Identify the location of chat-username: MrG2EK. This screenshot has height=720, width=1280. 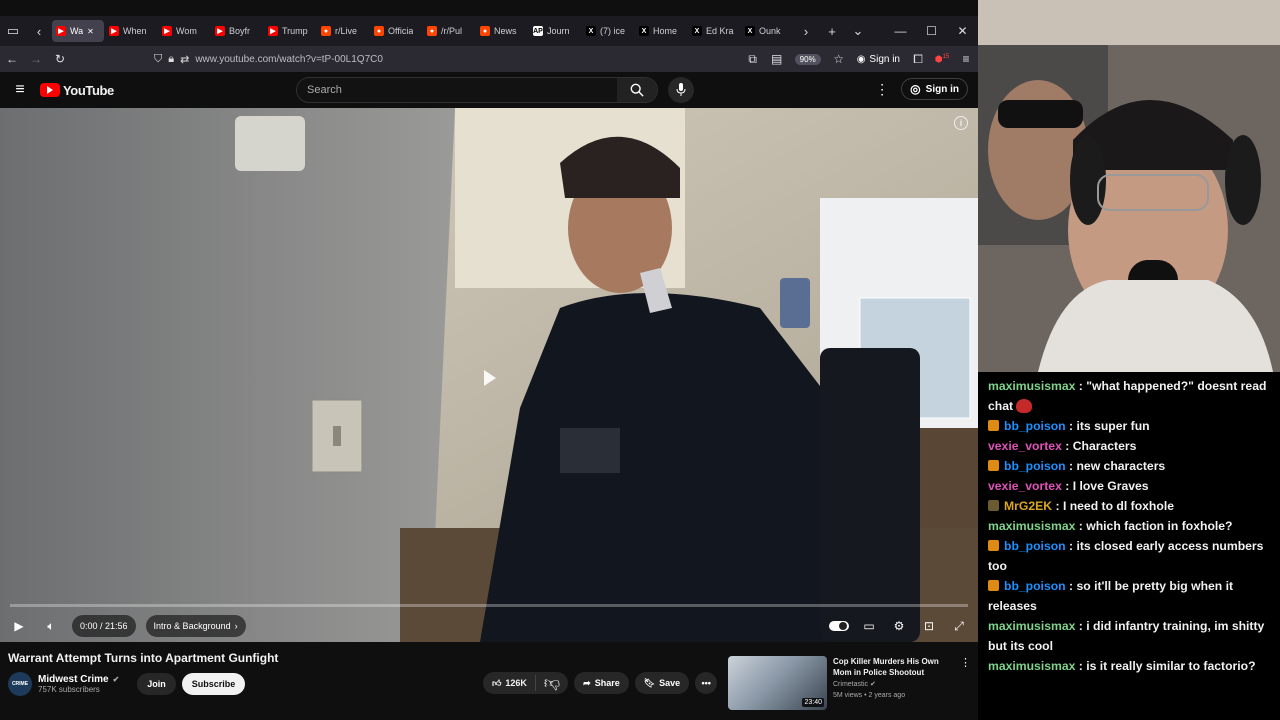
(1028, 506).